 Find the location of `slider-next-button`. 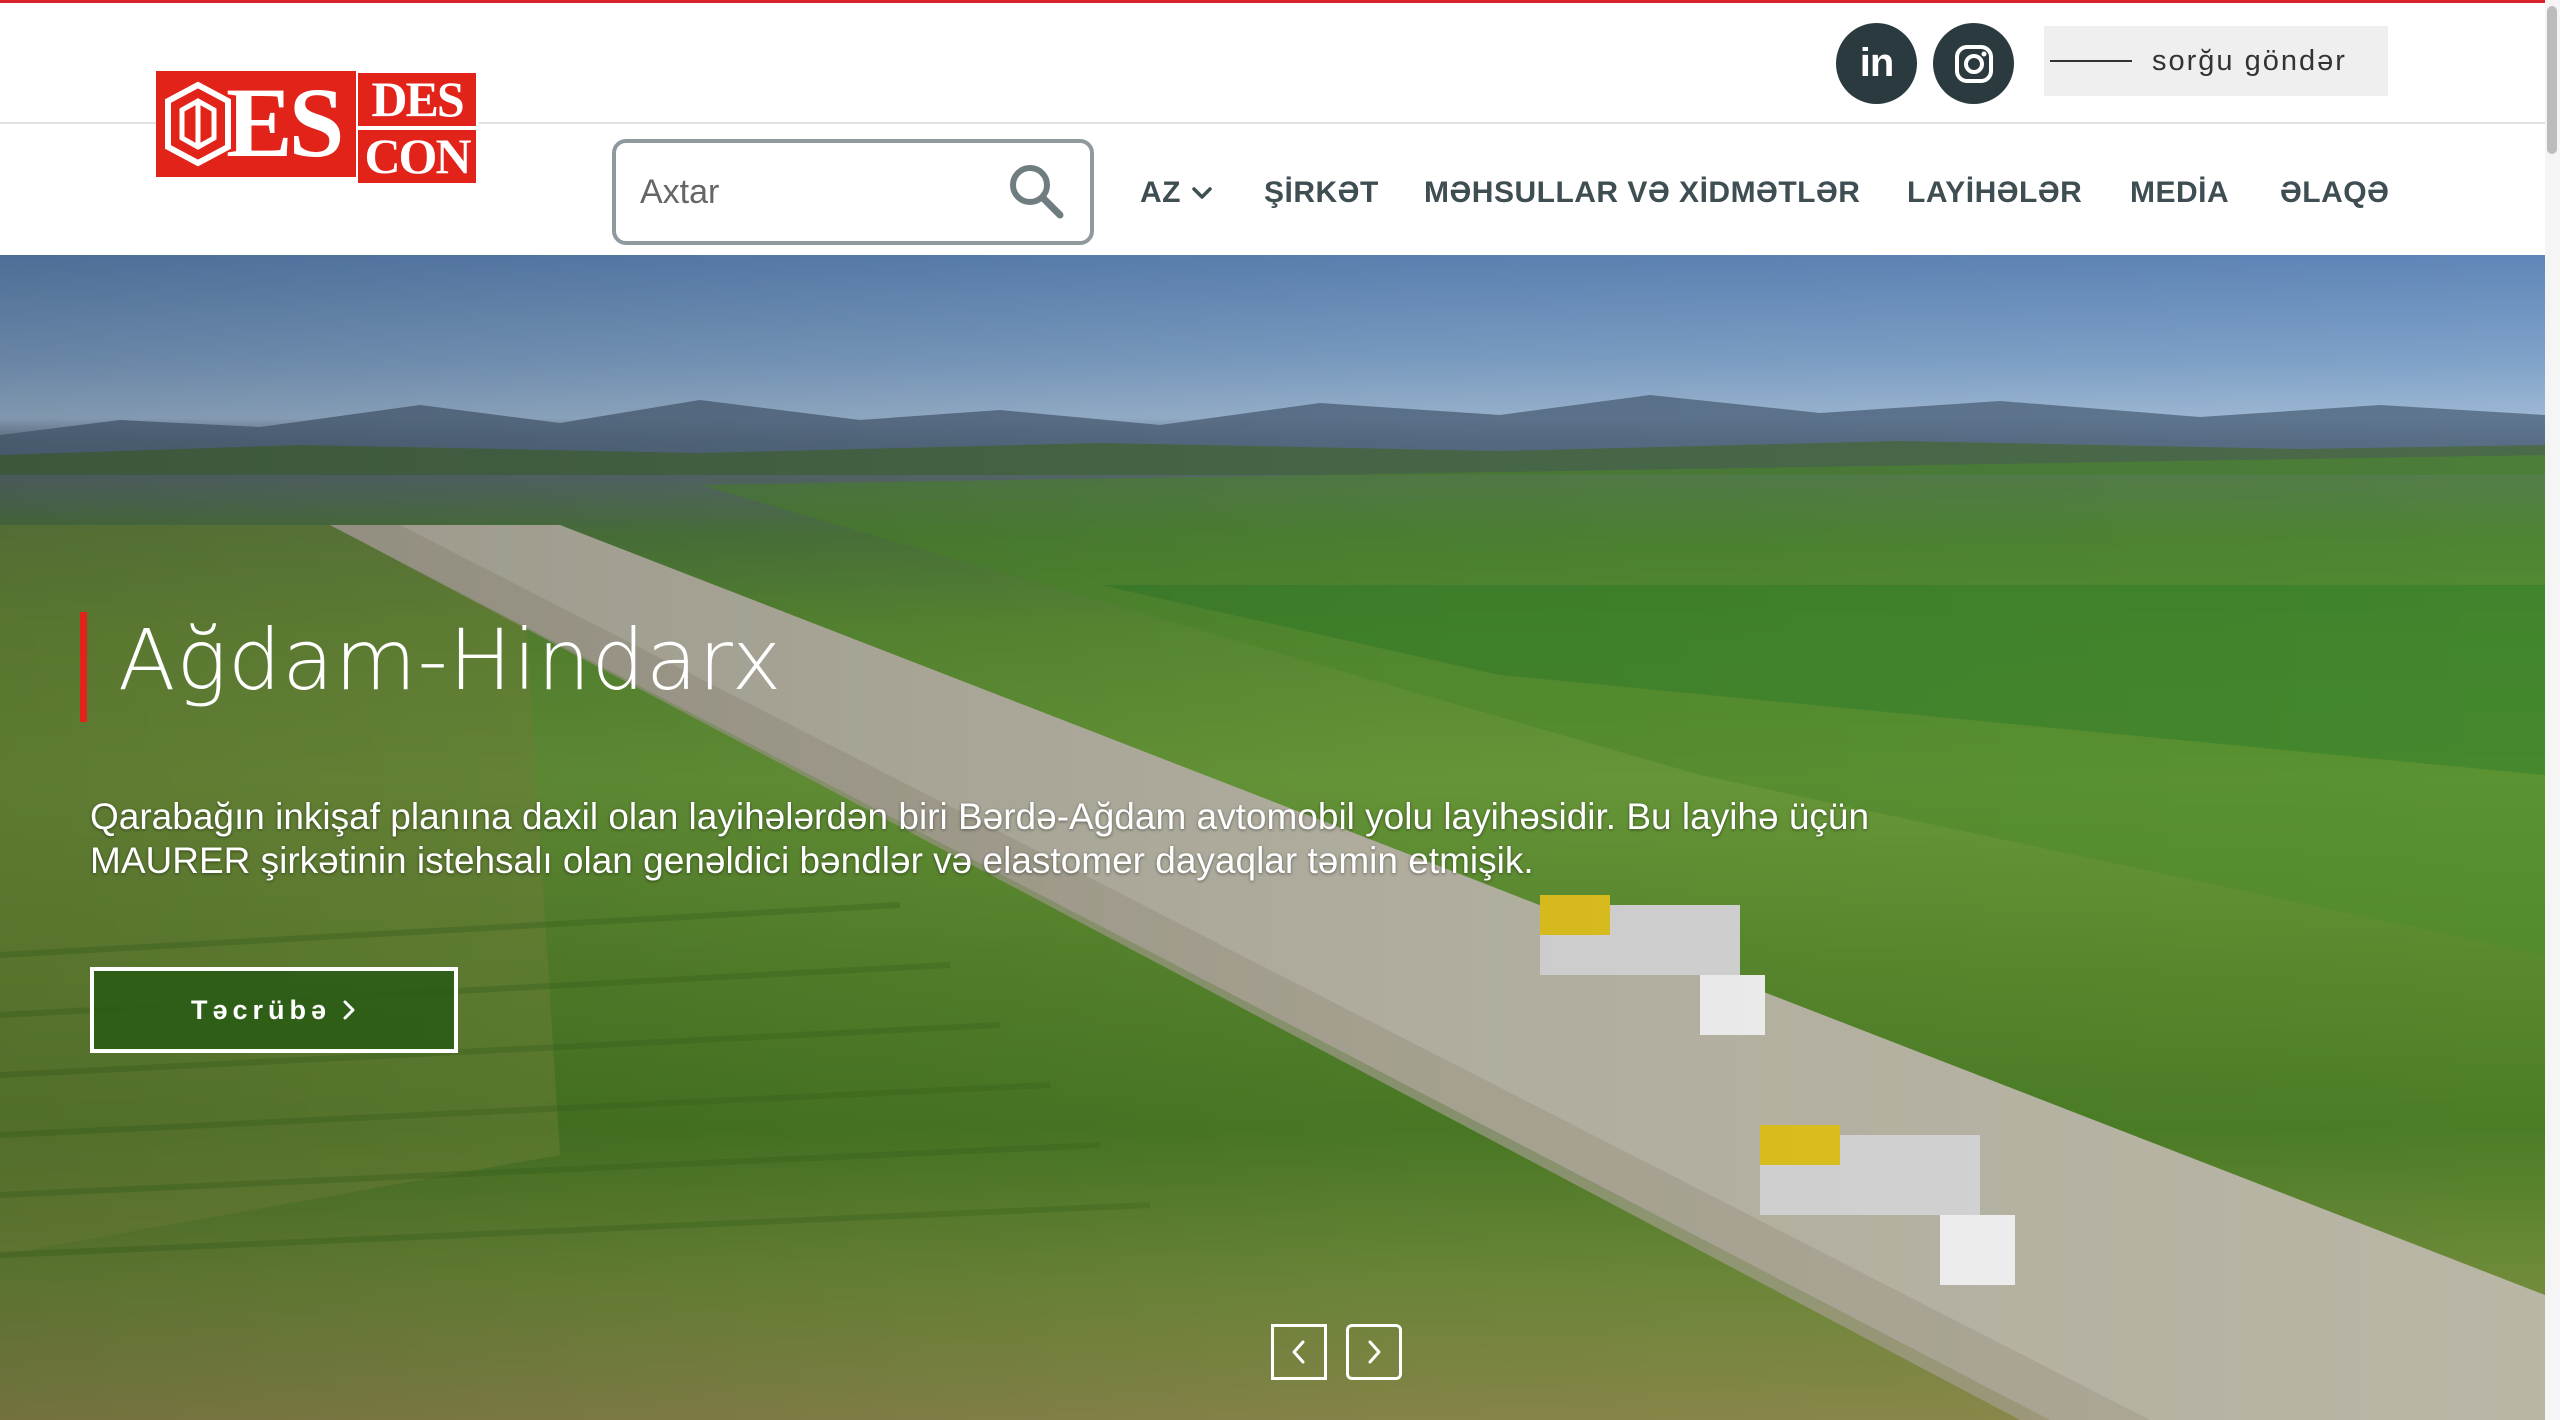

slider-next-button is located at coordinates (1374, 1352).